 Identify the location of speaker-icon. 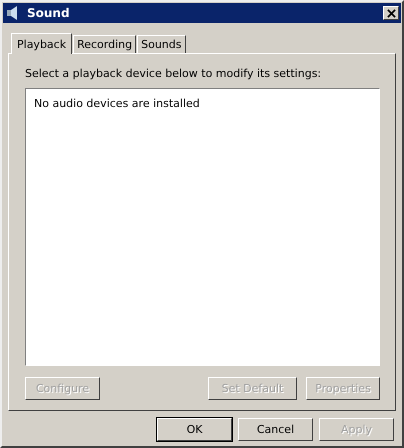
(13, 13).